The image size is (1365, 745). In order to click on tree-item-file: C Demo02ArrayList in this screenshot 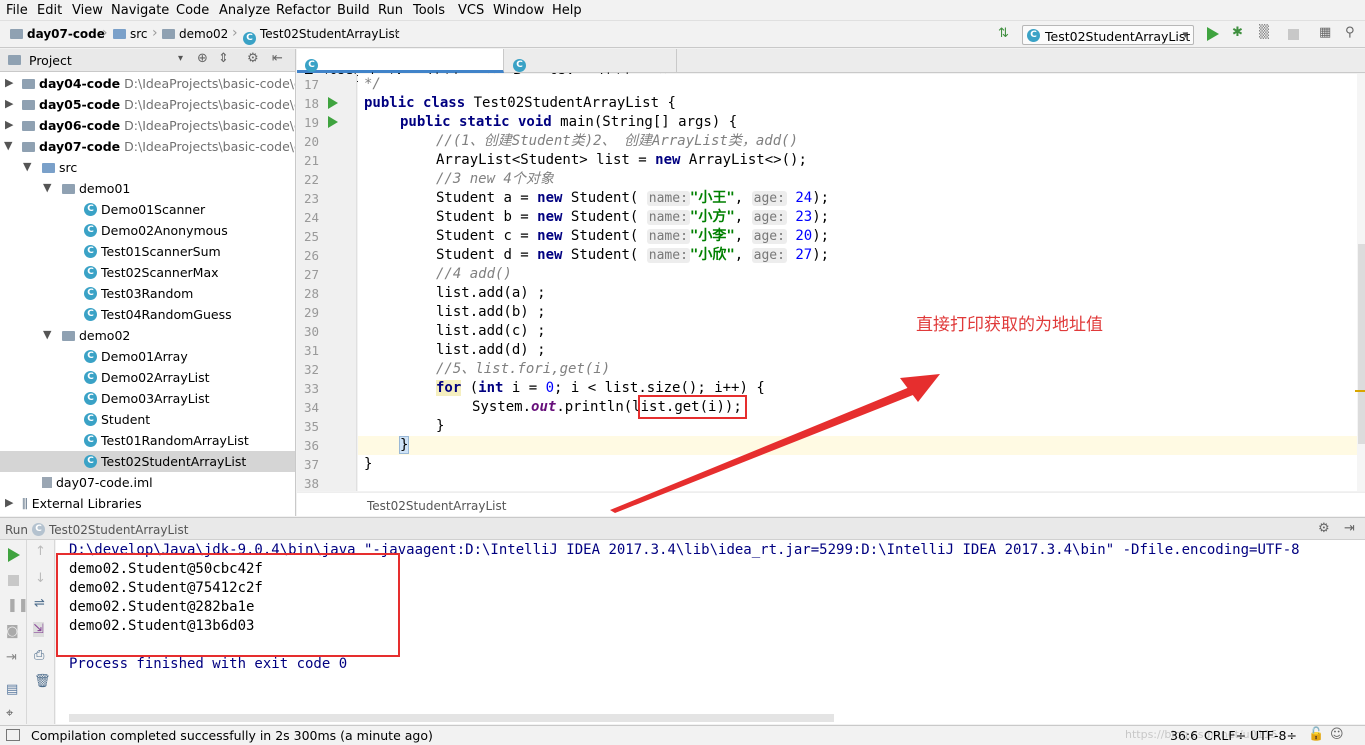, I will do `click(147, 377)`.